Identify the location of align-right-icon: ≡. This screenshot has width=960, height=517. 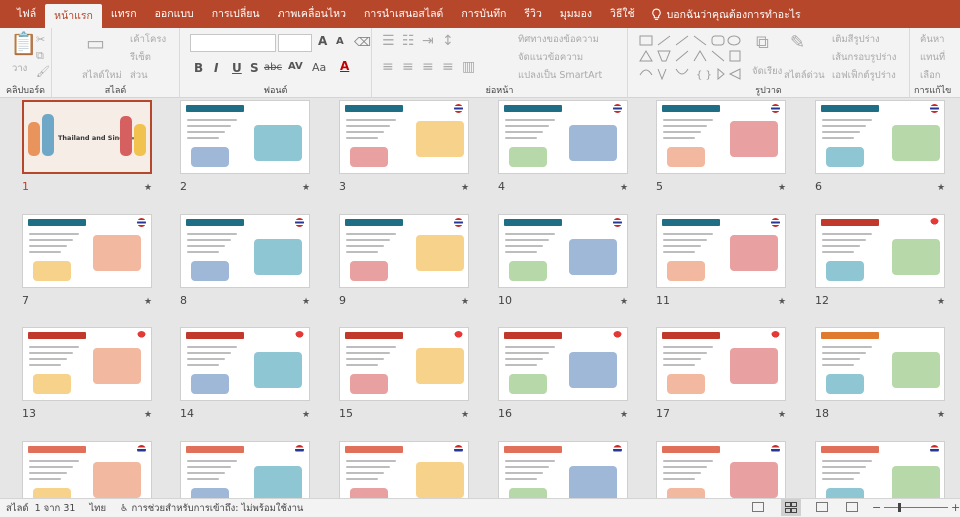
(428, 67).